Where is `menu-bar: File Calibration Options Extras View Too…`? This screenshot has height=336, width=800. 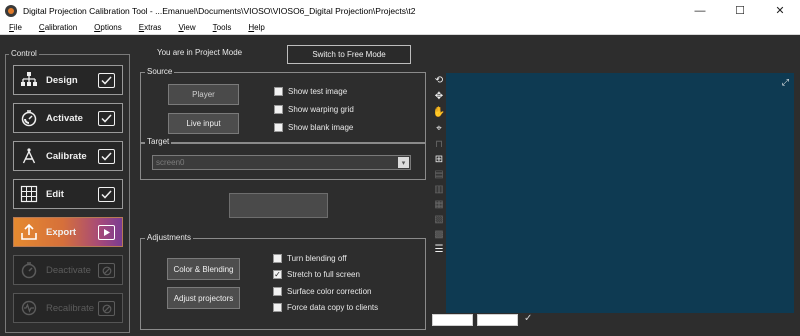
menu-bar: File Calibration Options Extras View Too… is located at coordinates (400, 28).